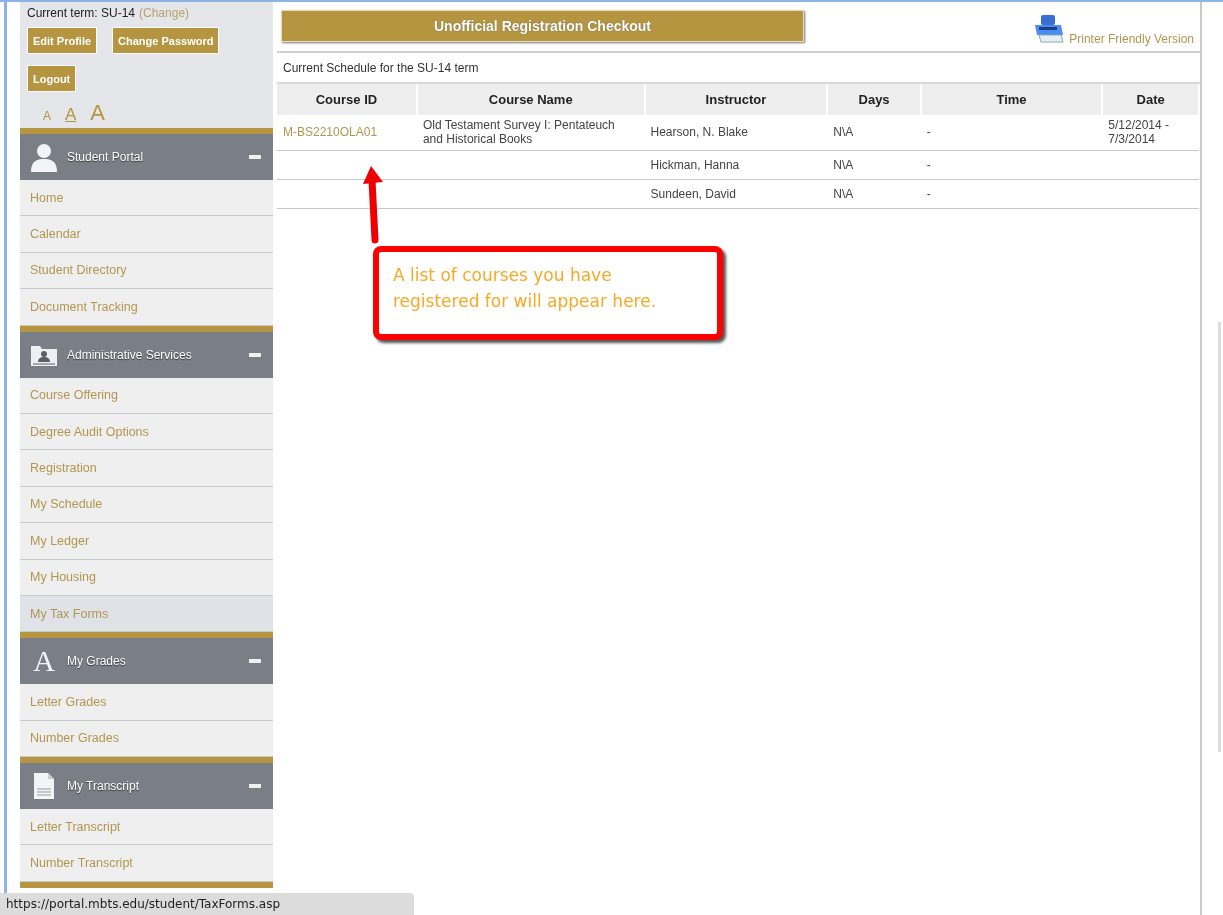  What do you see at coordinates (207, 904) in the screenshot?
I see `status-url: https://portal.mbts.edu/student/TaxForms.asp` at bounding box center [207, 904].